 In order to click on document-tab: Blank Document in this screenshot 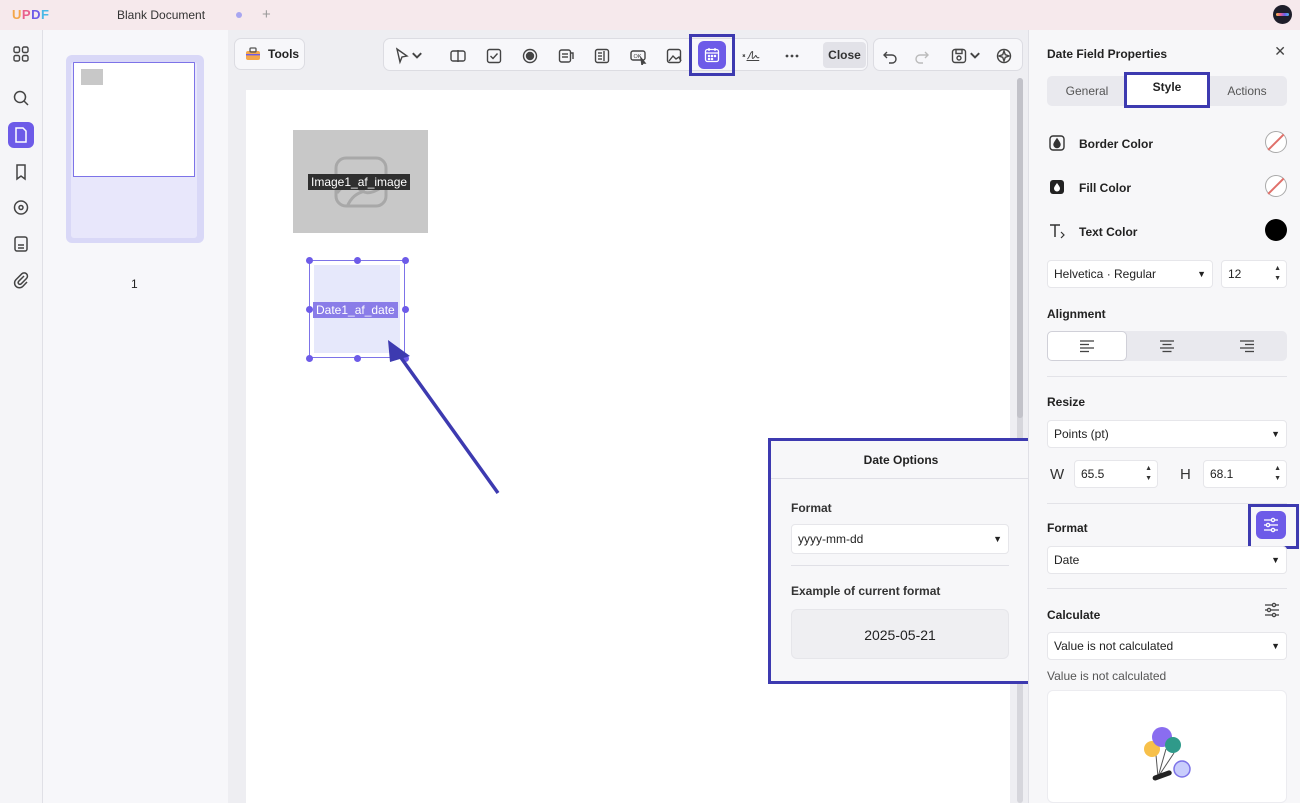, I will do `click(170, 15)`.